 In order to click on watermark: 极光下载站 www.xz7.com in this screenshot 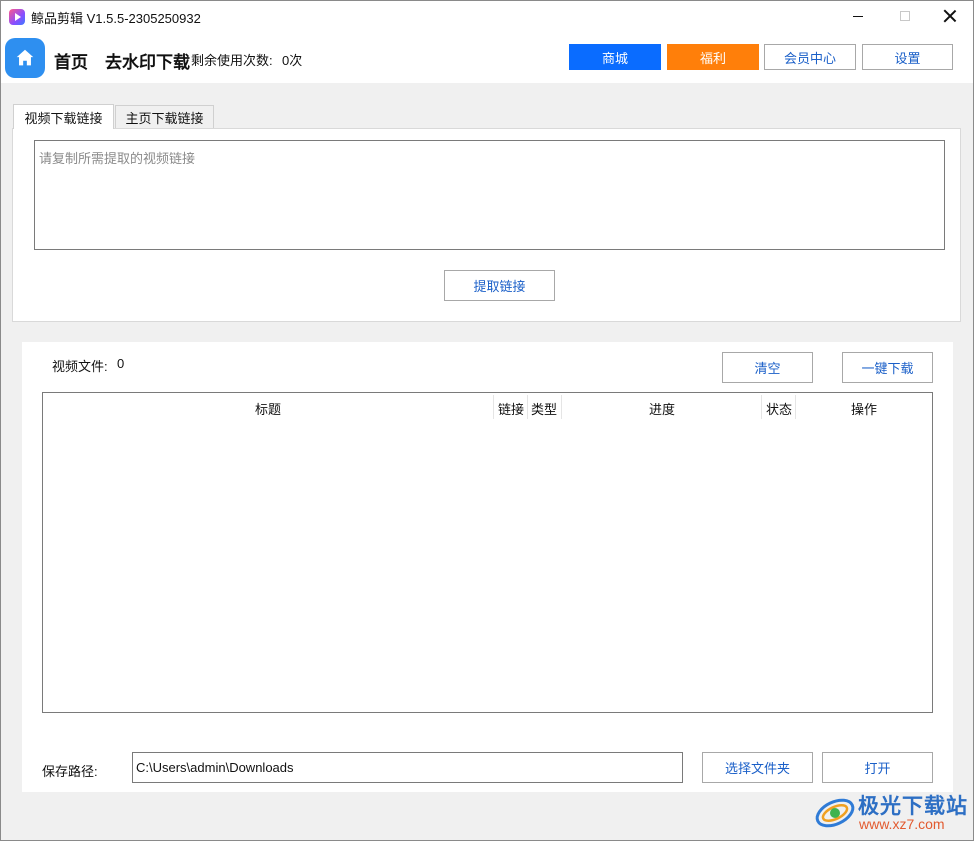, I will do `click(893, 812)`.